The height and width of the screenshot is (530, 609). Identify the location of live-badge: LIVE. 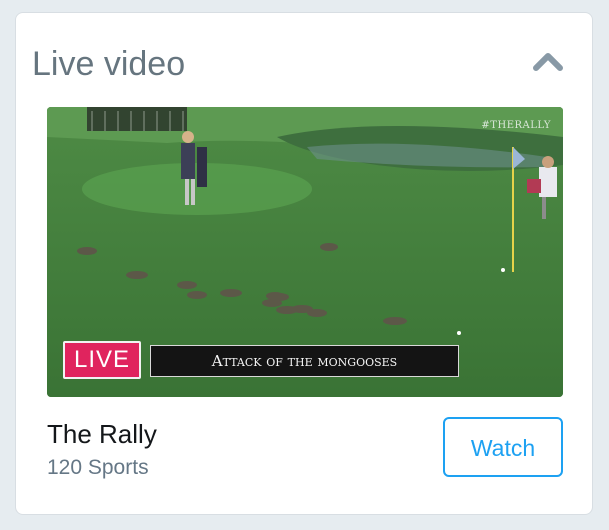
(102, 360).